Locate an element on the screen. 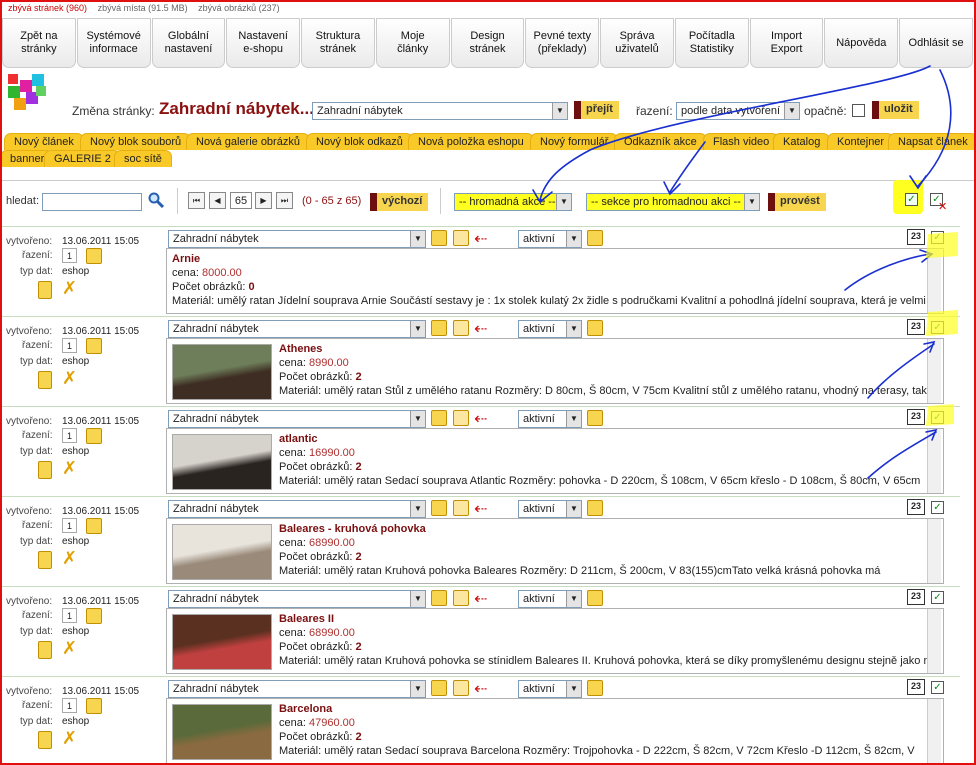 The height and width of the screenshot is (765, 976). search-input is located at coordinates (92, 202).